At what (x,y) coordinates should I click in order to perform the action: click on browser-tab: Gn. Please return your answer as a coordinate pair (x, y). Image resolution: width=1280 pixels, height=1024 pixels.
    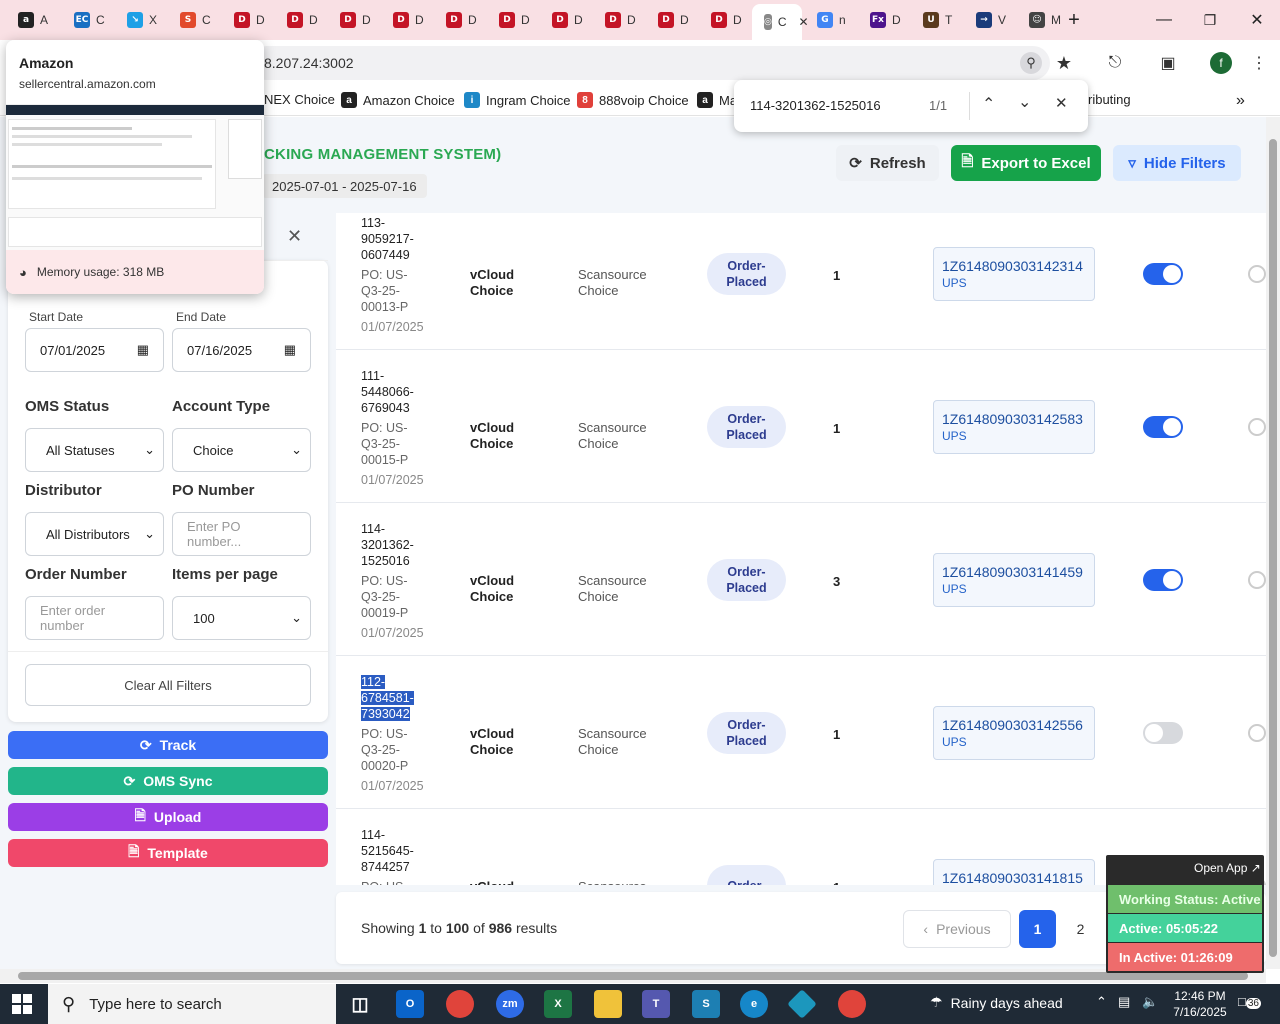
    Looking at the image, I should click on (830, 20).